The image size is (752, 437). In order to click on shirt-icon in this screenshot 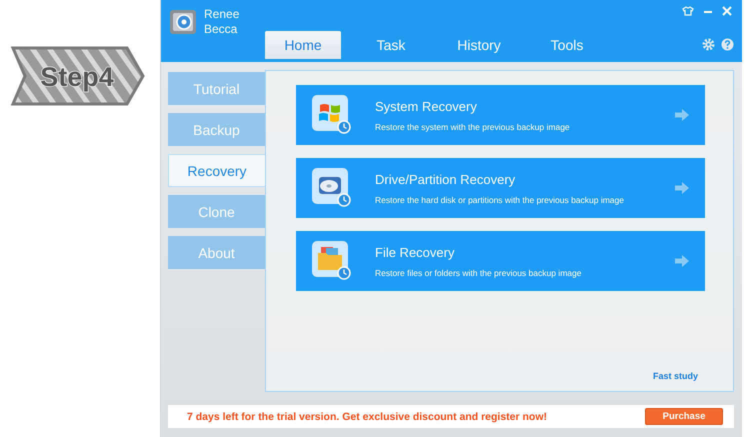, I will do `click(688, 11)`.